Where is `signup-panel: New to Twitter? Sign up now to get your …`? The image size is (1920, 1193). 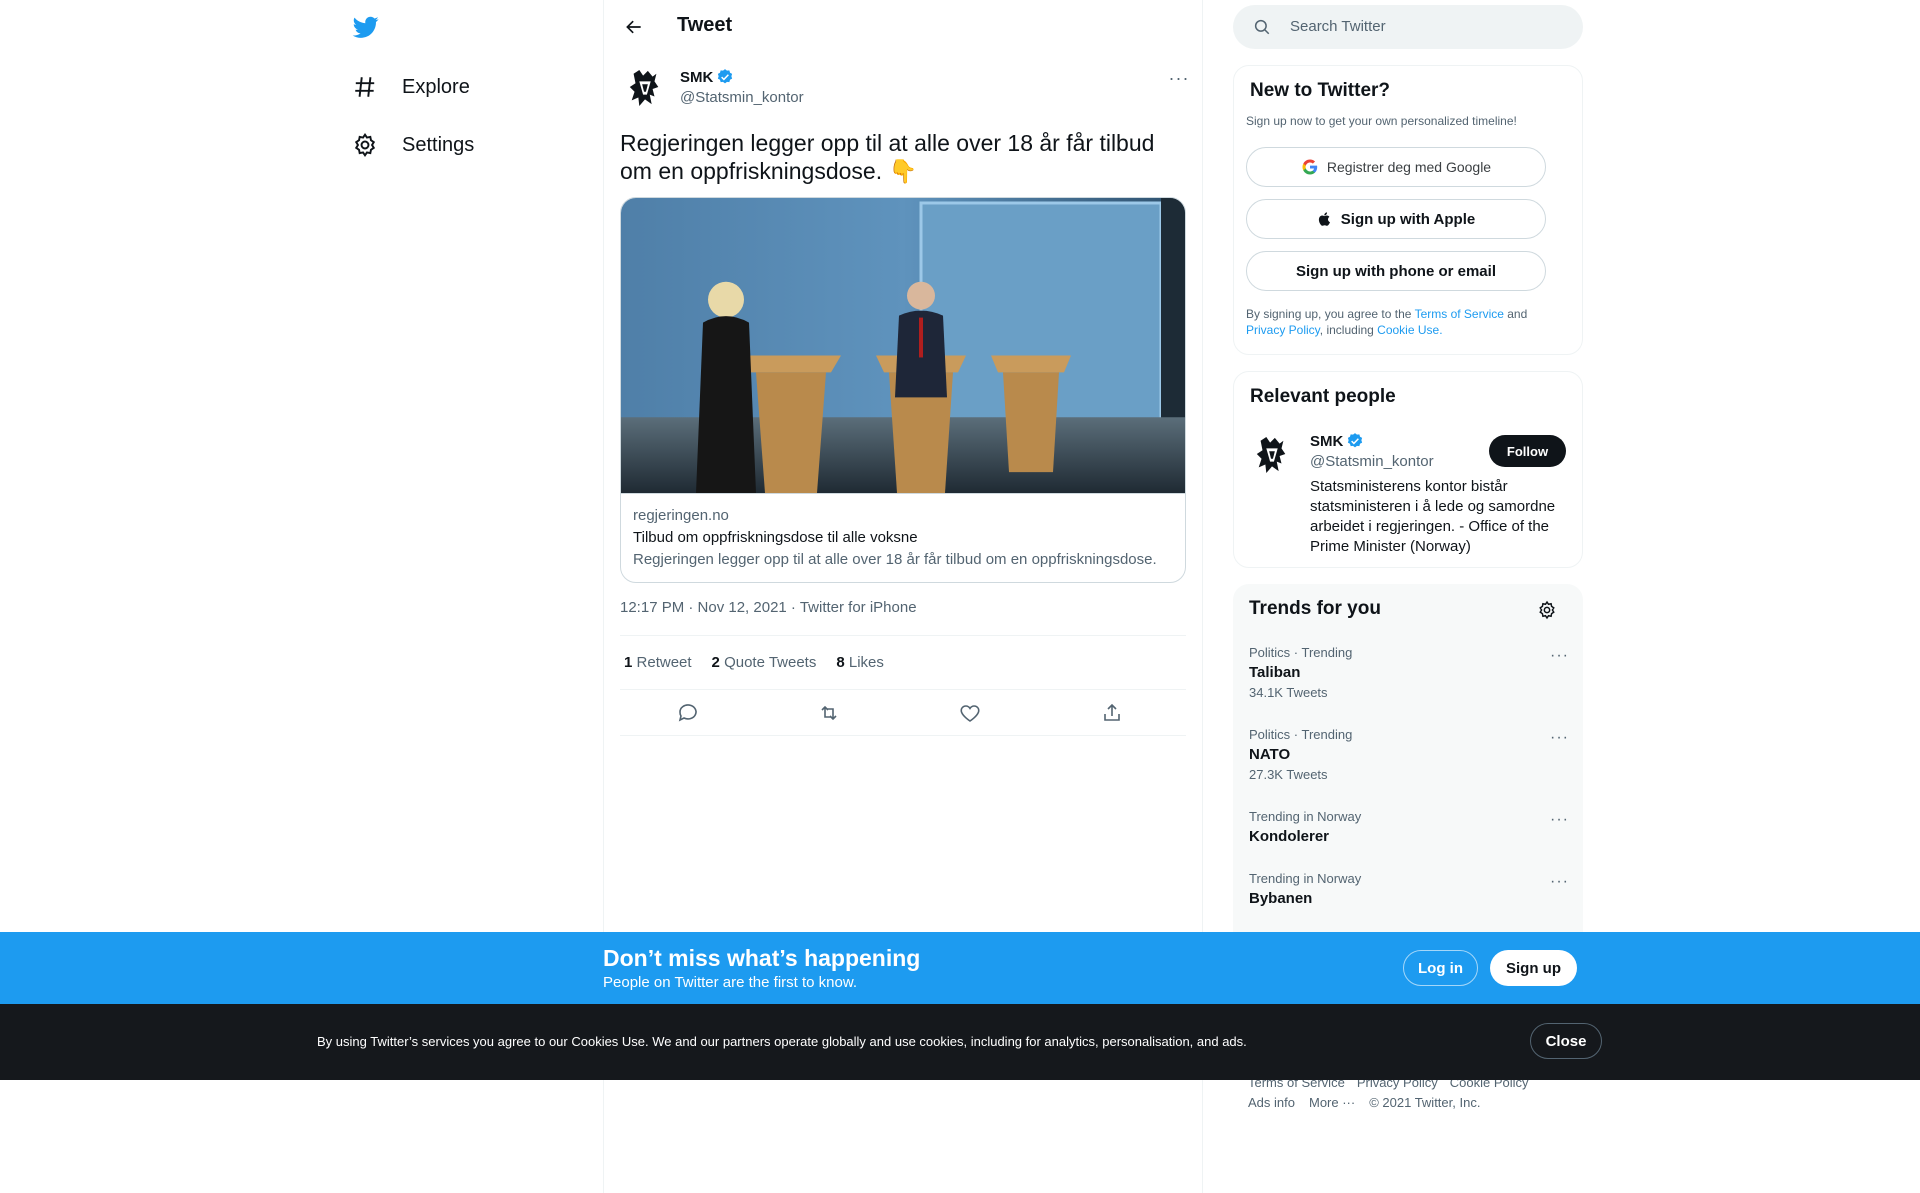 signup-panel: New to Twitter? Sign up now to get your … is located at coordinates (1408, 210).